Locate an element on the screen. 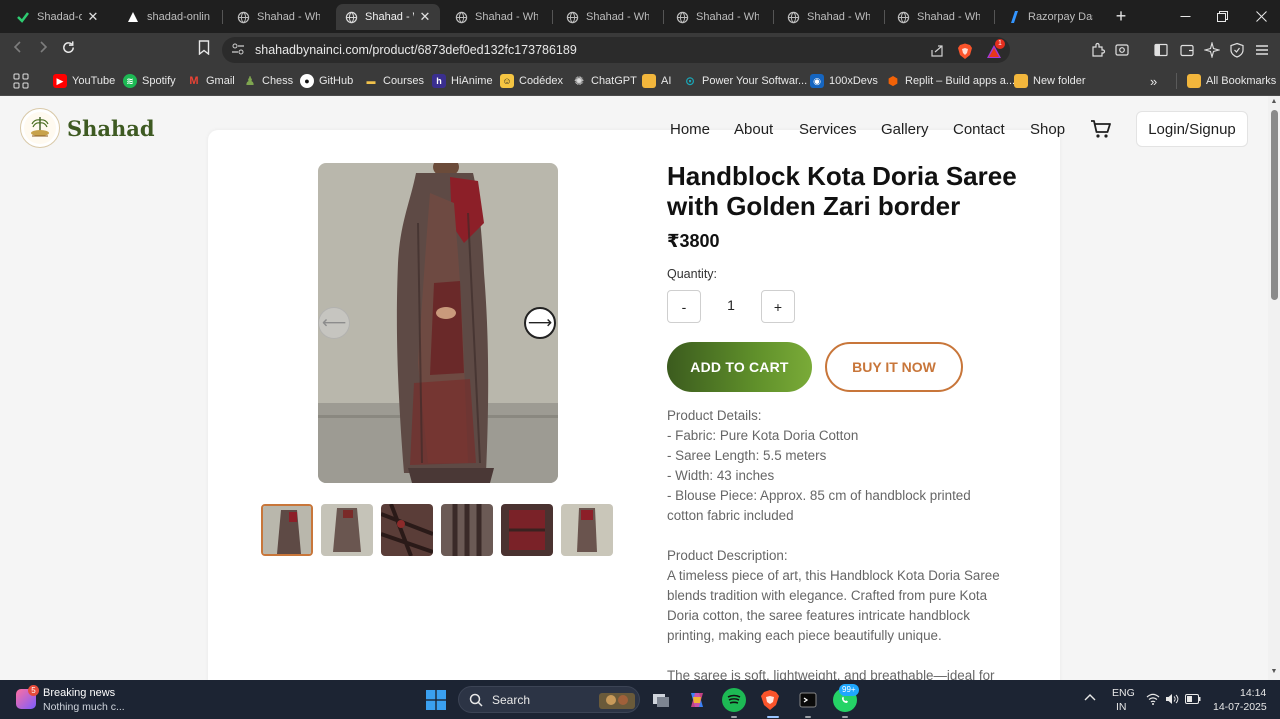  bookmark-folder-ai: AI is located at coordinates (656, 81).